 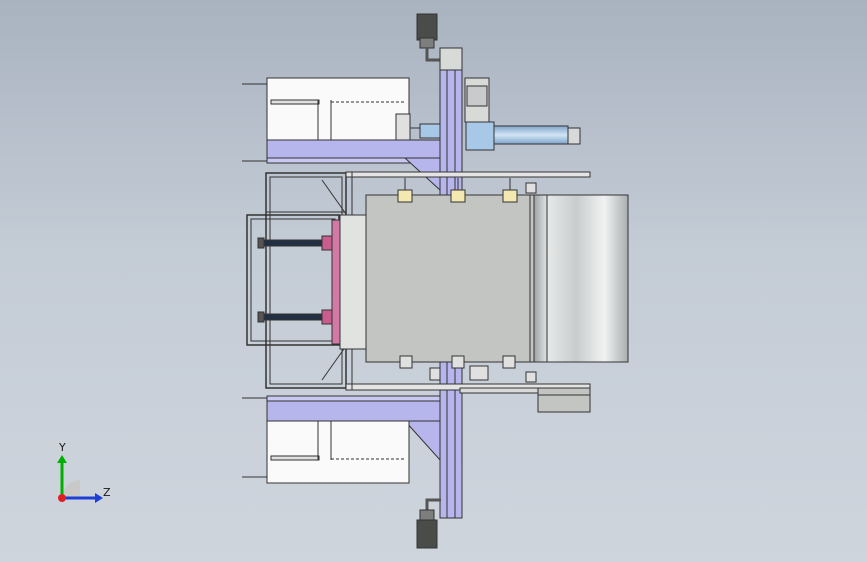 What do you see at coordinates (439, 42) in the screenshot?
I see `top-motor` at bounding box center [439, 42].